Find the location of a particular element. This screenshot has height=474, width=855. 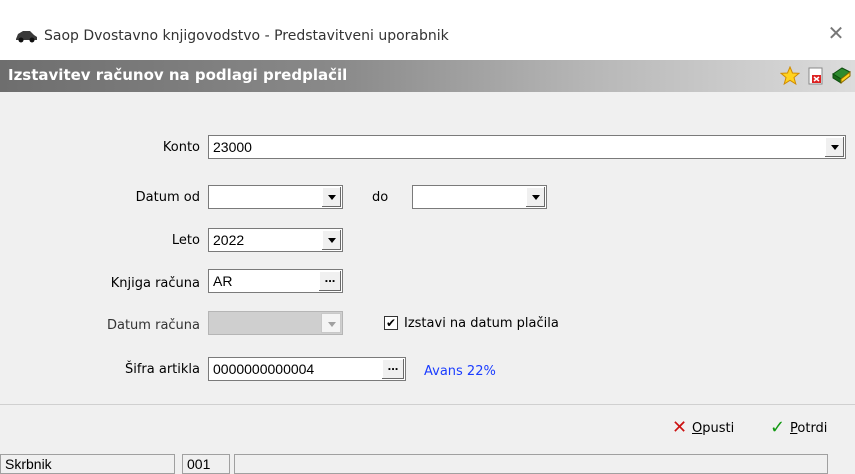

datum-racuna-select is located at coordinates (275, 323).